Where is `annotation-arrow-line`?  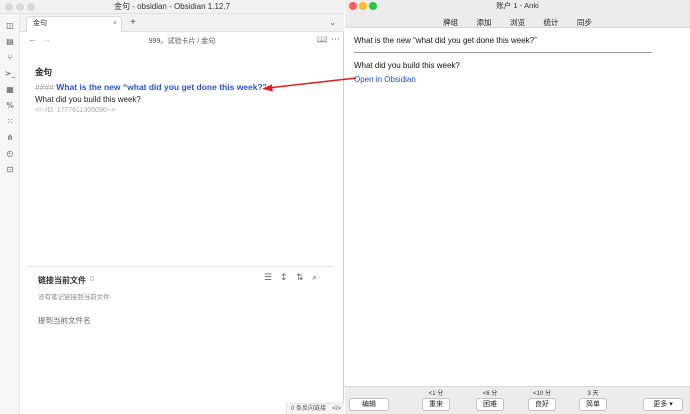
annotation-arrow-line is located at coordinates (312, 83).